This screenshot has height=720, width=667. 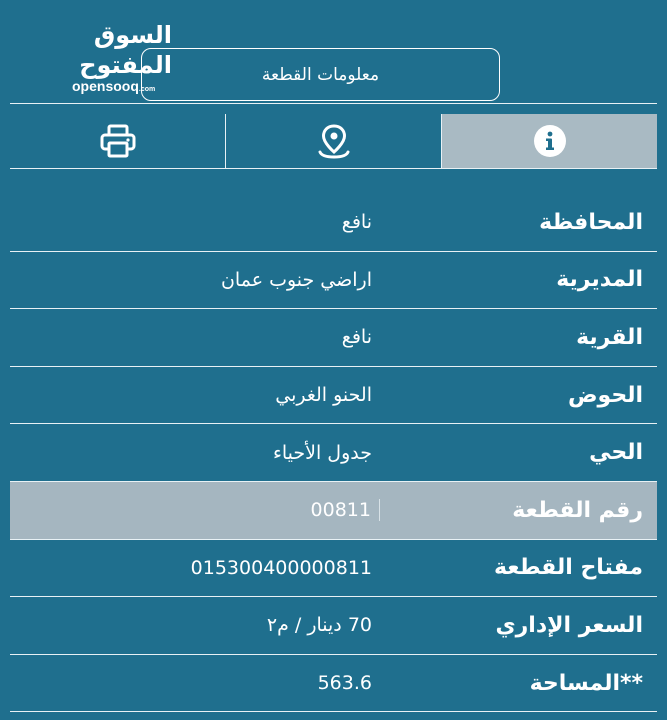 I want to click on printer-icon, so click(x=117, y=141).